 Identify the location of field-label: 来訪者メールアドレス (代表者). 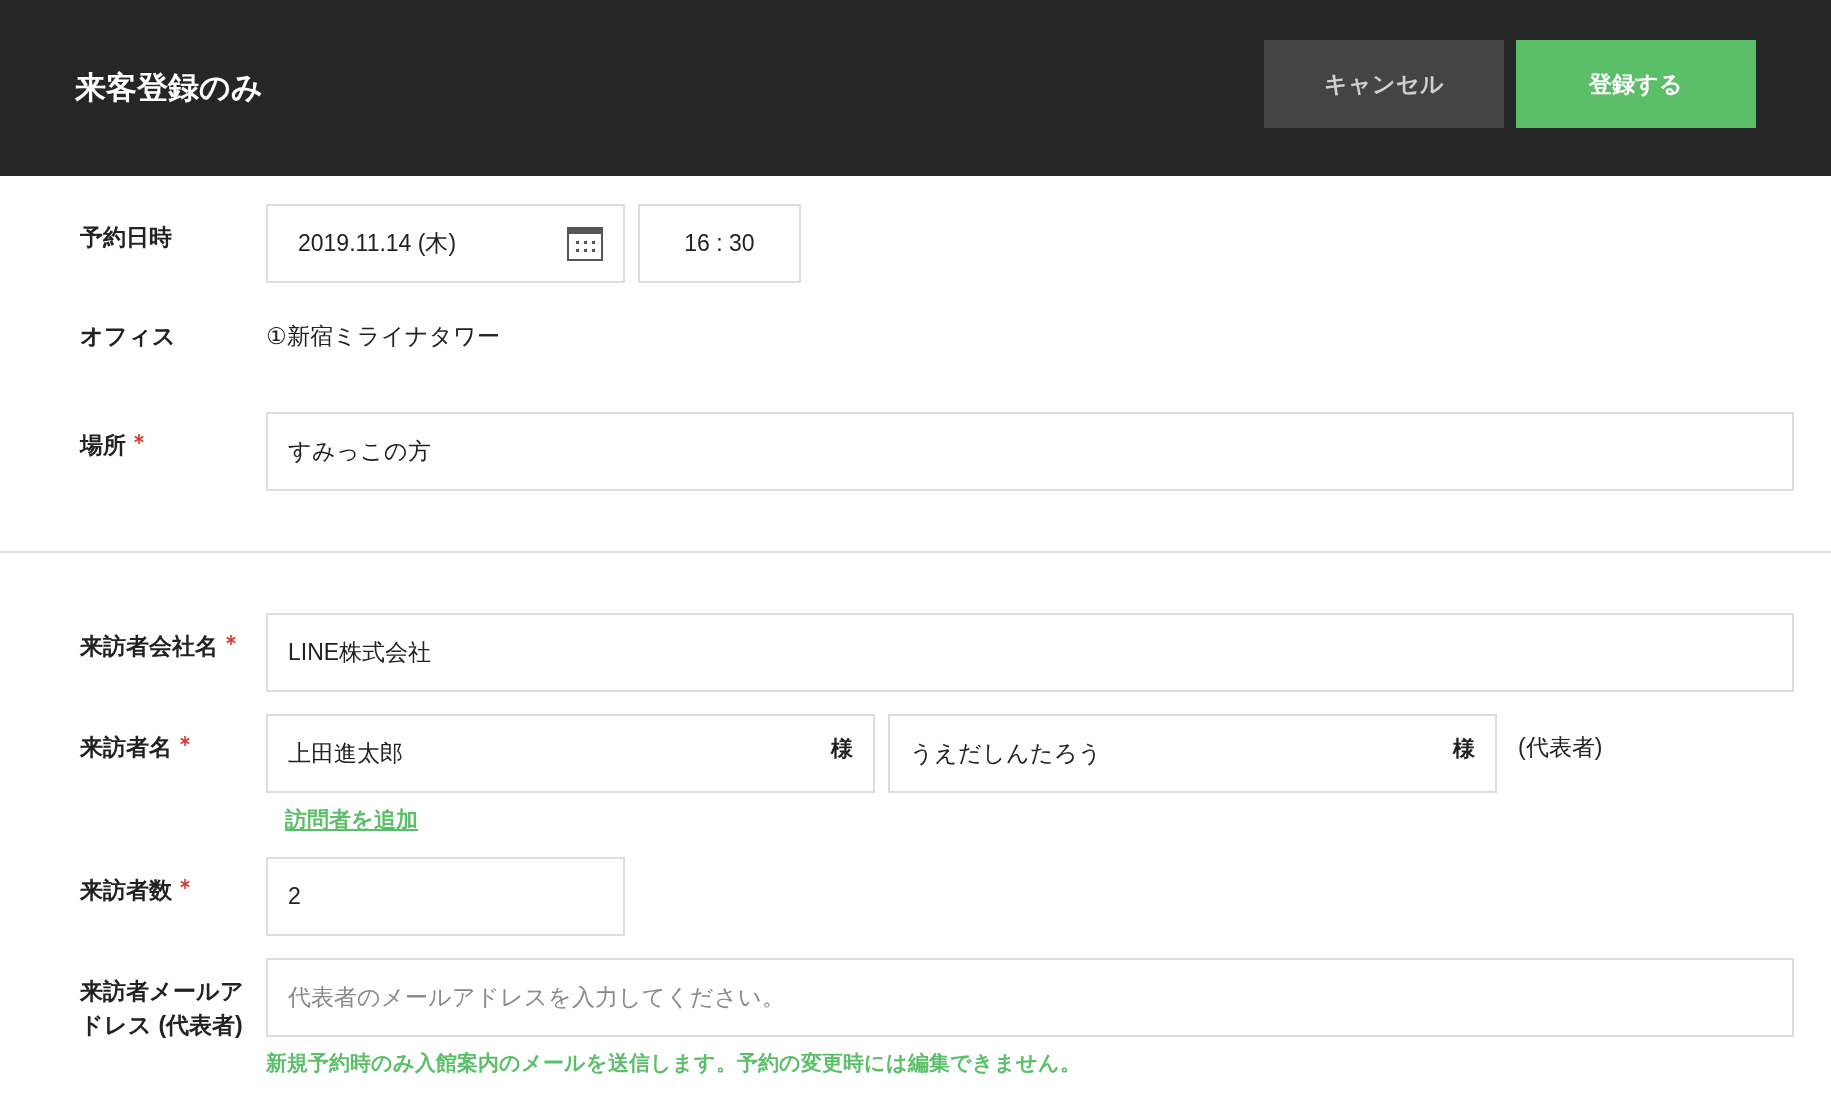
(162, 1008).